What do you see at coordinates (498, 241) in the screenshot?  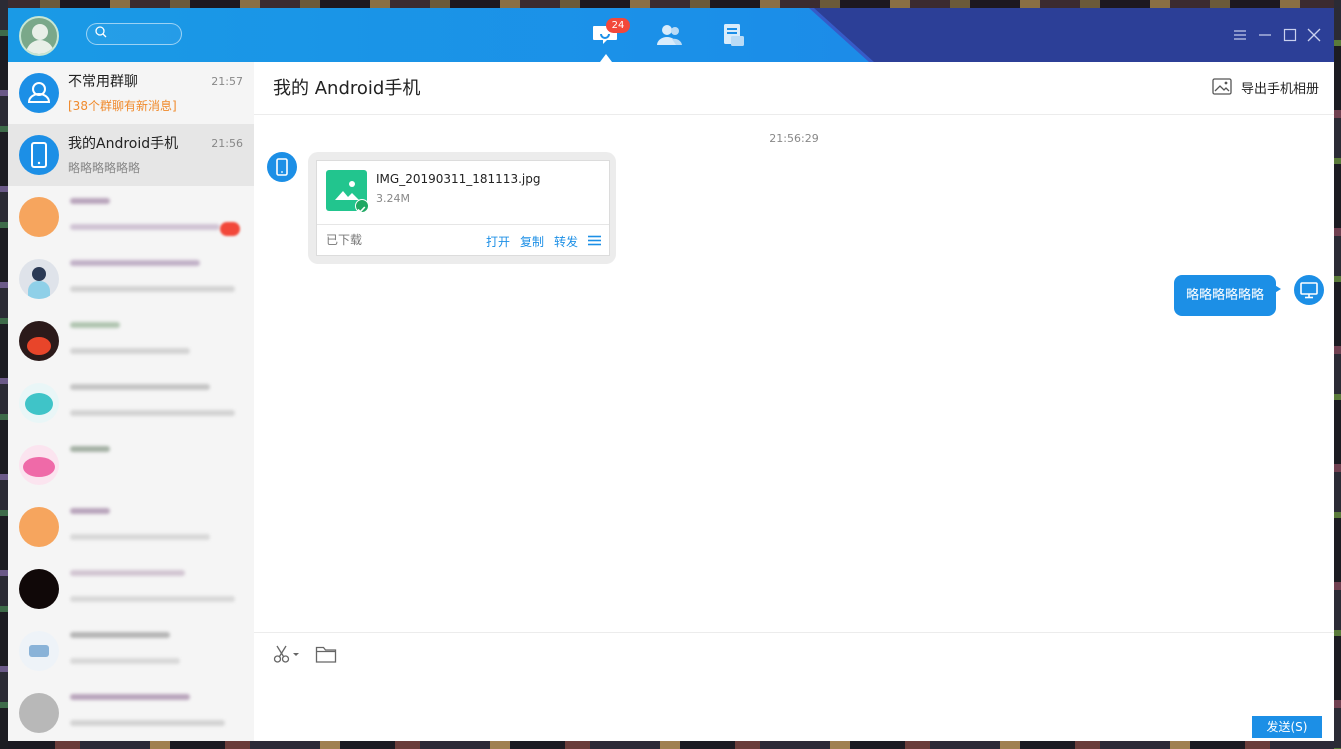 I see `open-file-link: 打开` at bounding box center [498, 241].